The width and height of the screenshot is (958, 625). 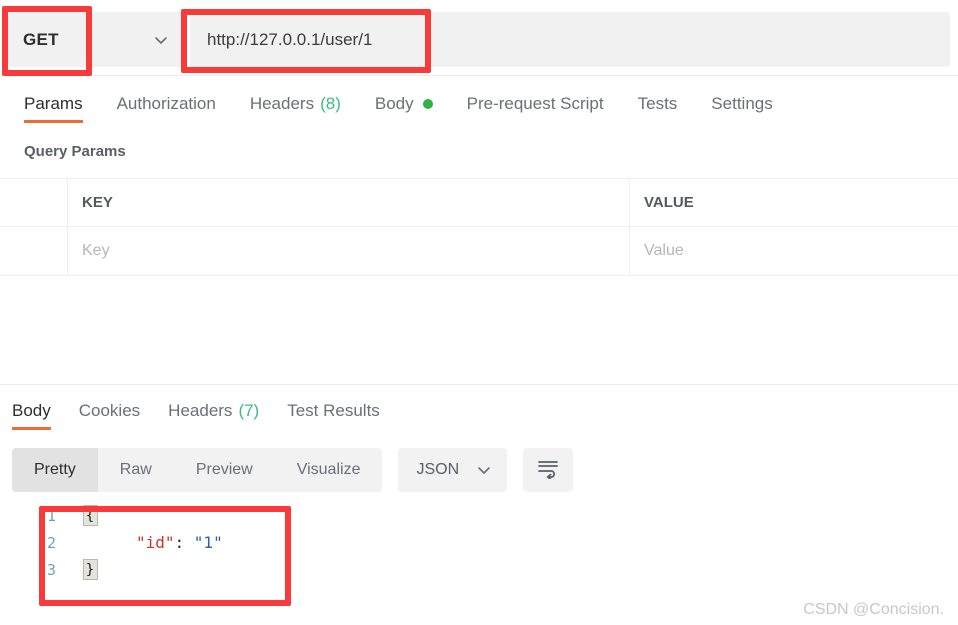 What do you see at coordinates (51, 515) in the screenshot?
I see `line-number: 1` at bounding box center [51, 515].